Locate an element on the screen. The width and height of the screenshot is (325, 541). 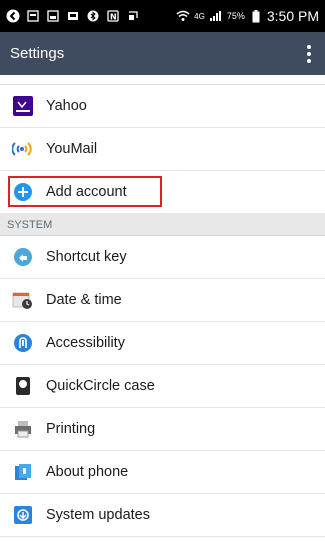
back-arrow-notification-icon is located at coordinates (13, 16).